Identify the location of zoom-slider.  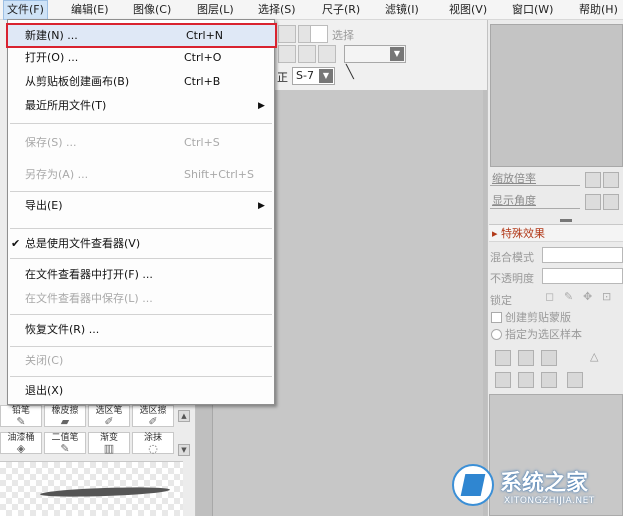
(535, 185).